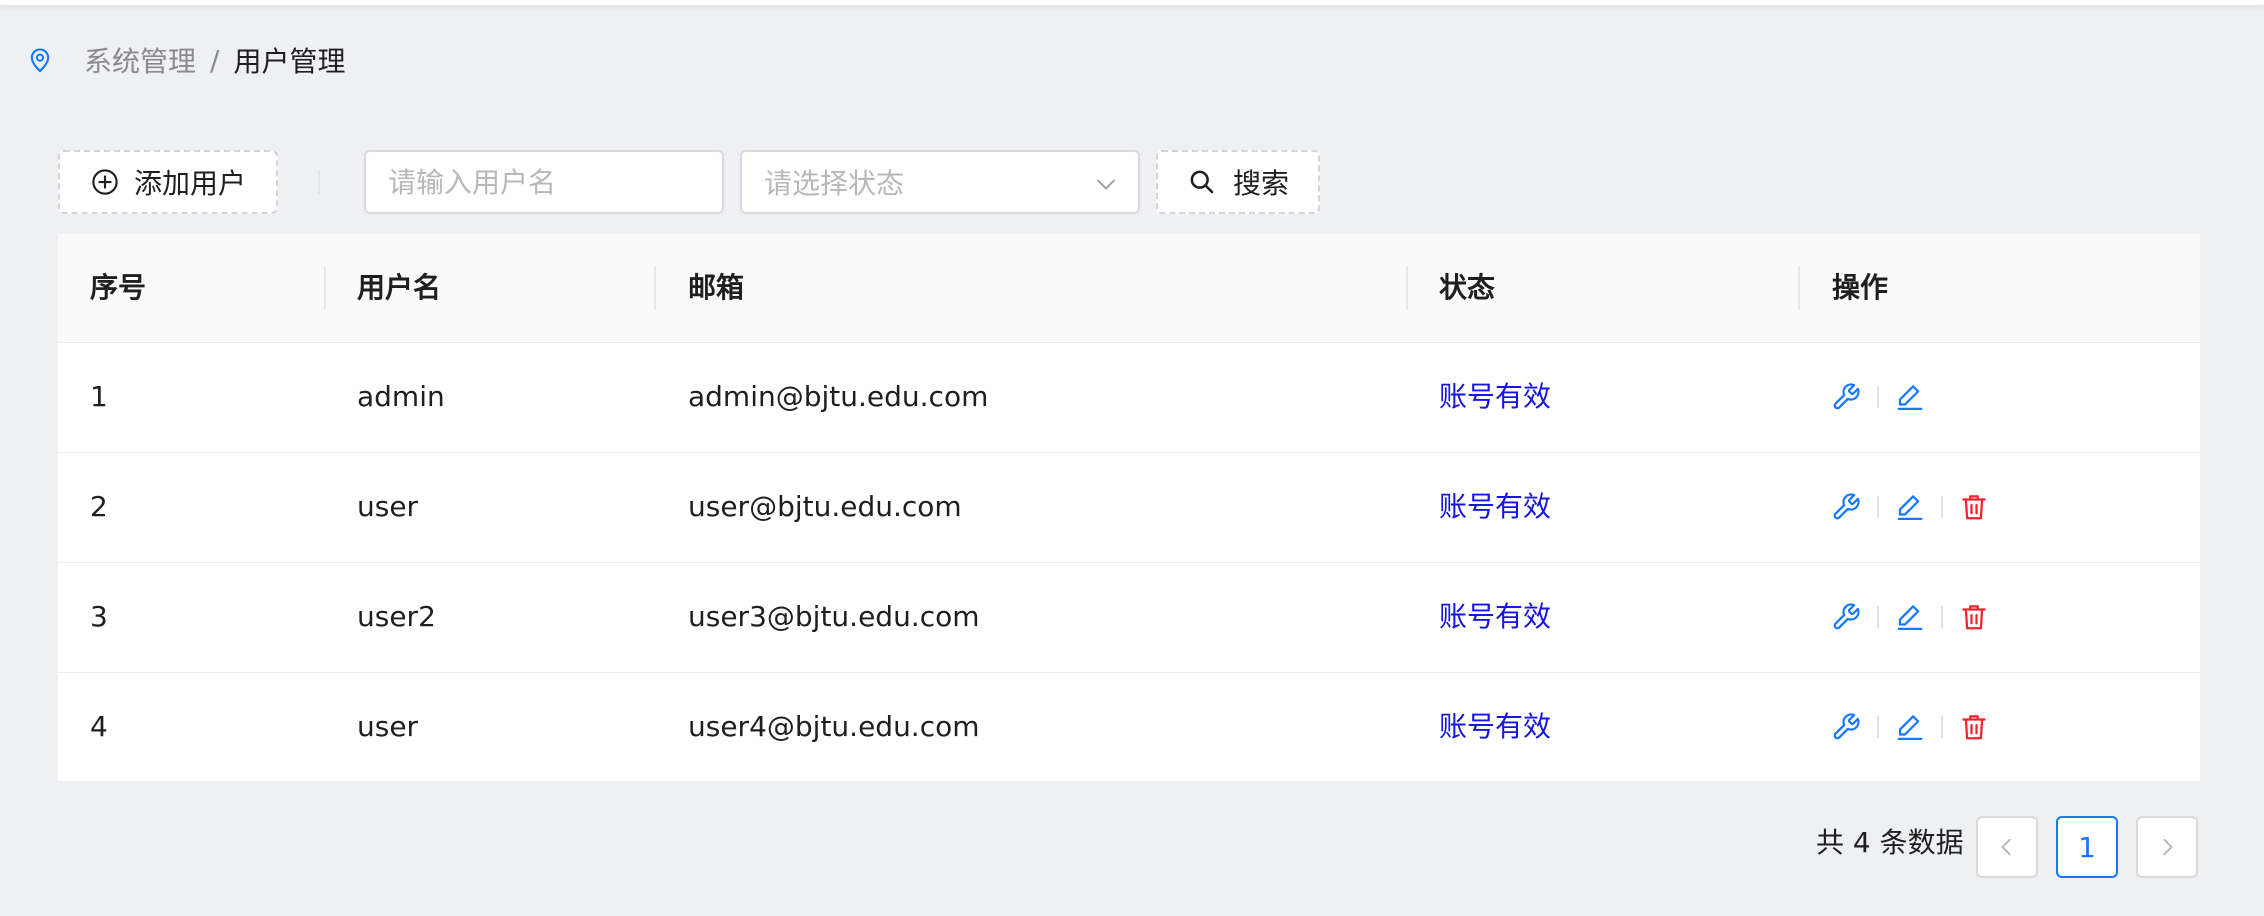 This screenshot has height=916, width=2264. I want to click on add-user-label: 添加用户, so click(189, 183).